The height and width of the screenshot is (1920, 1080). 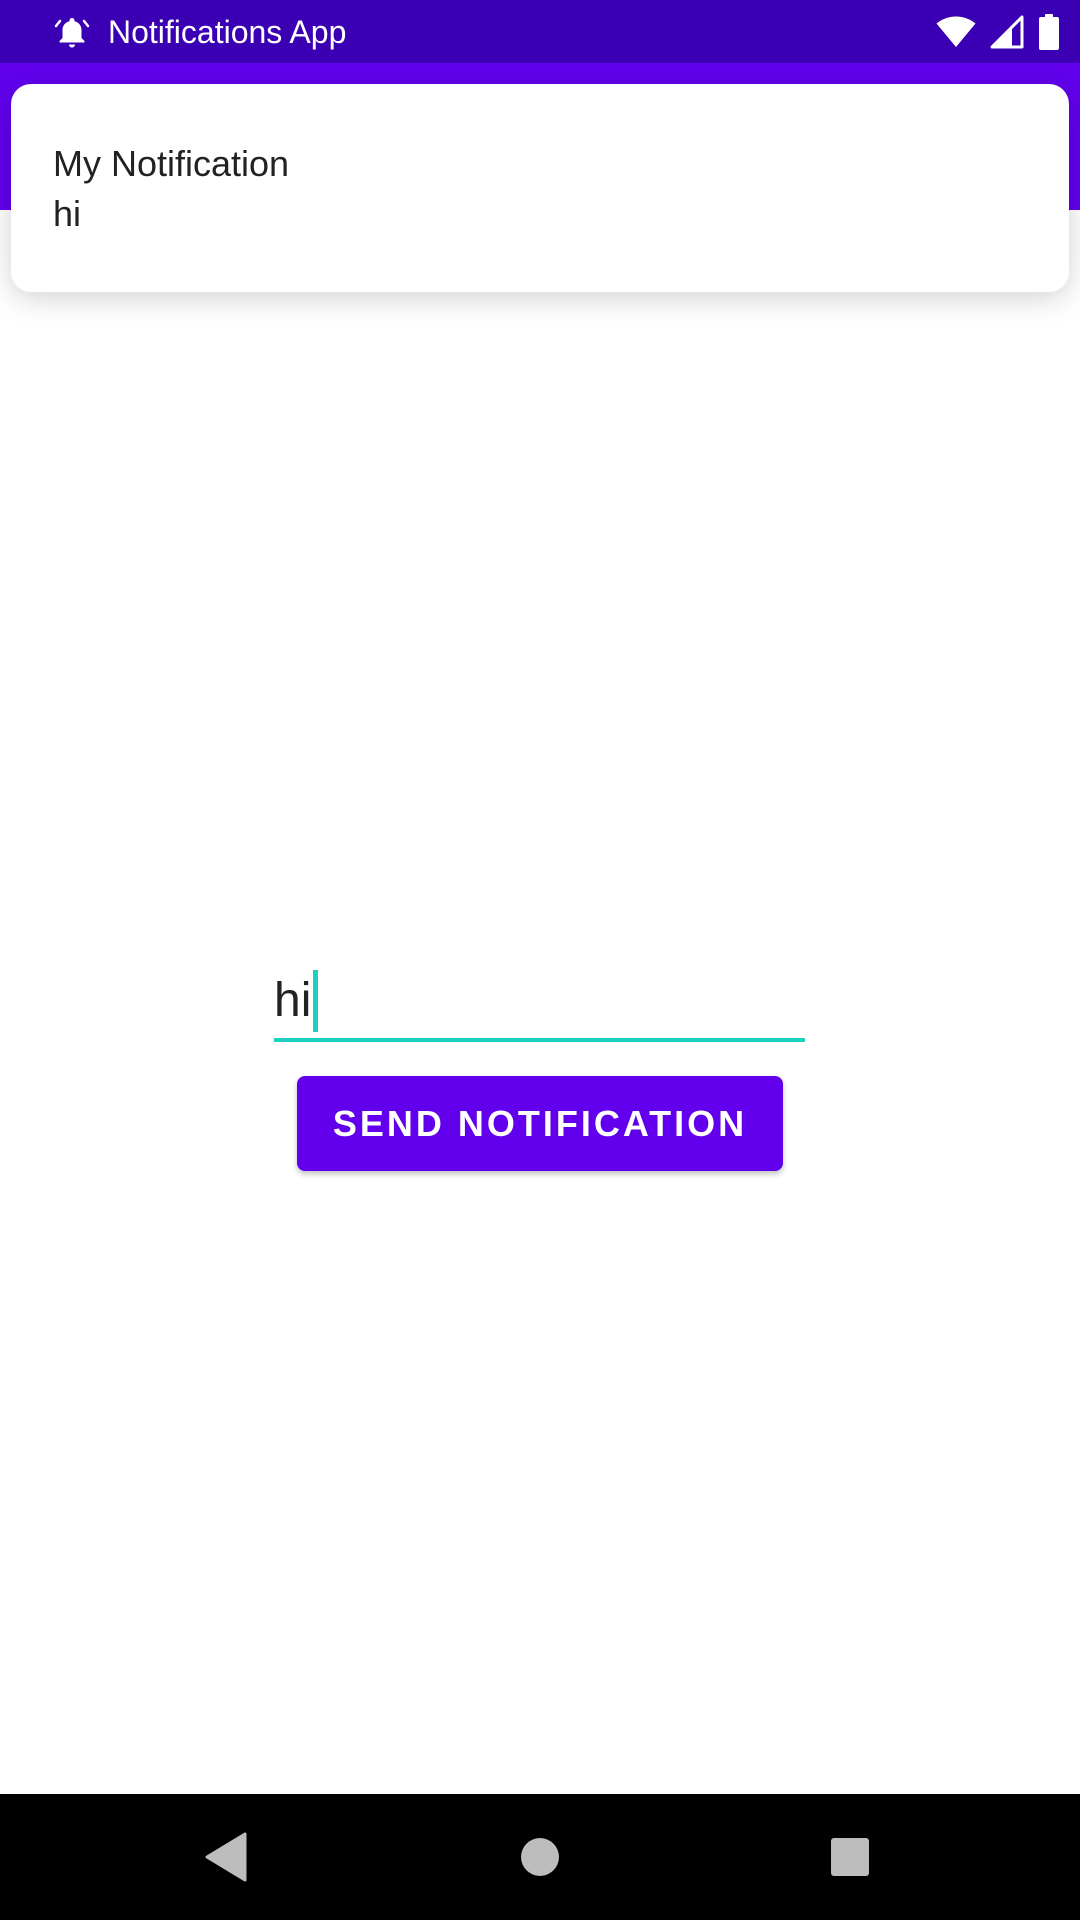 I want to click on message-input-field: hi, so click(x=539, y=1001).